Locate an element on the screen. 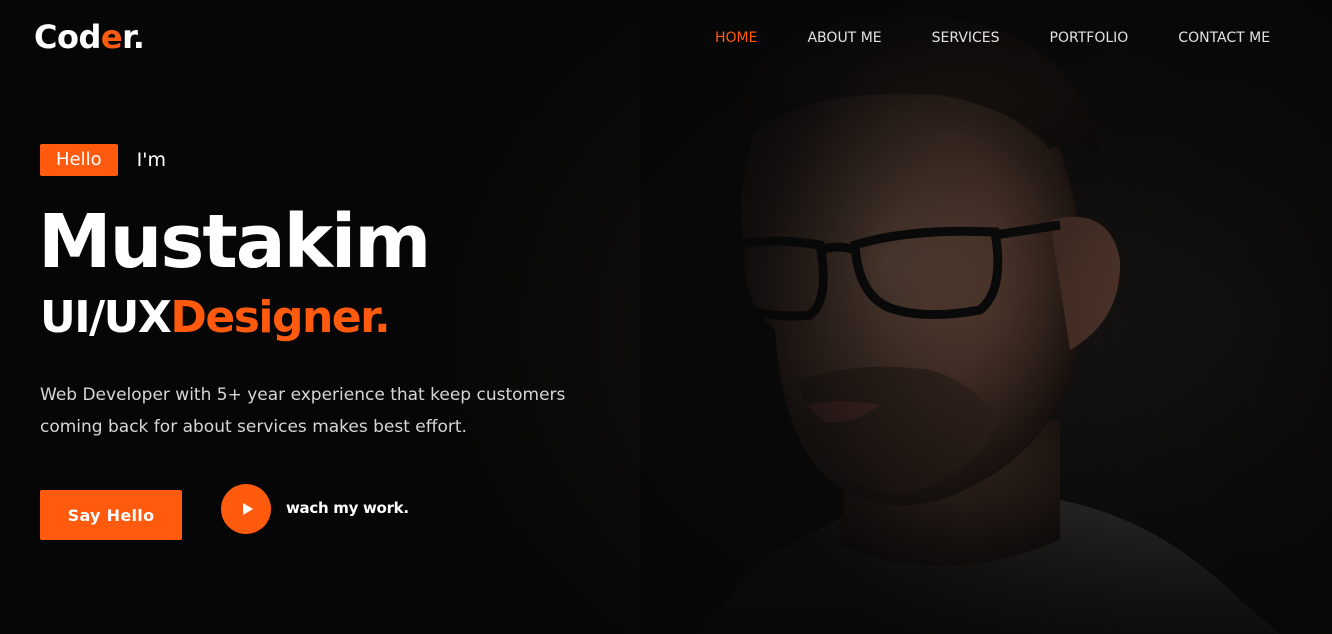 The height and width of the screenshot is (634, 1332). brand-logo: Coder. is located at coordinates (89, 37).